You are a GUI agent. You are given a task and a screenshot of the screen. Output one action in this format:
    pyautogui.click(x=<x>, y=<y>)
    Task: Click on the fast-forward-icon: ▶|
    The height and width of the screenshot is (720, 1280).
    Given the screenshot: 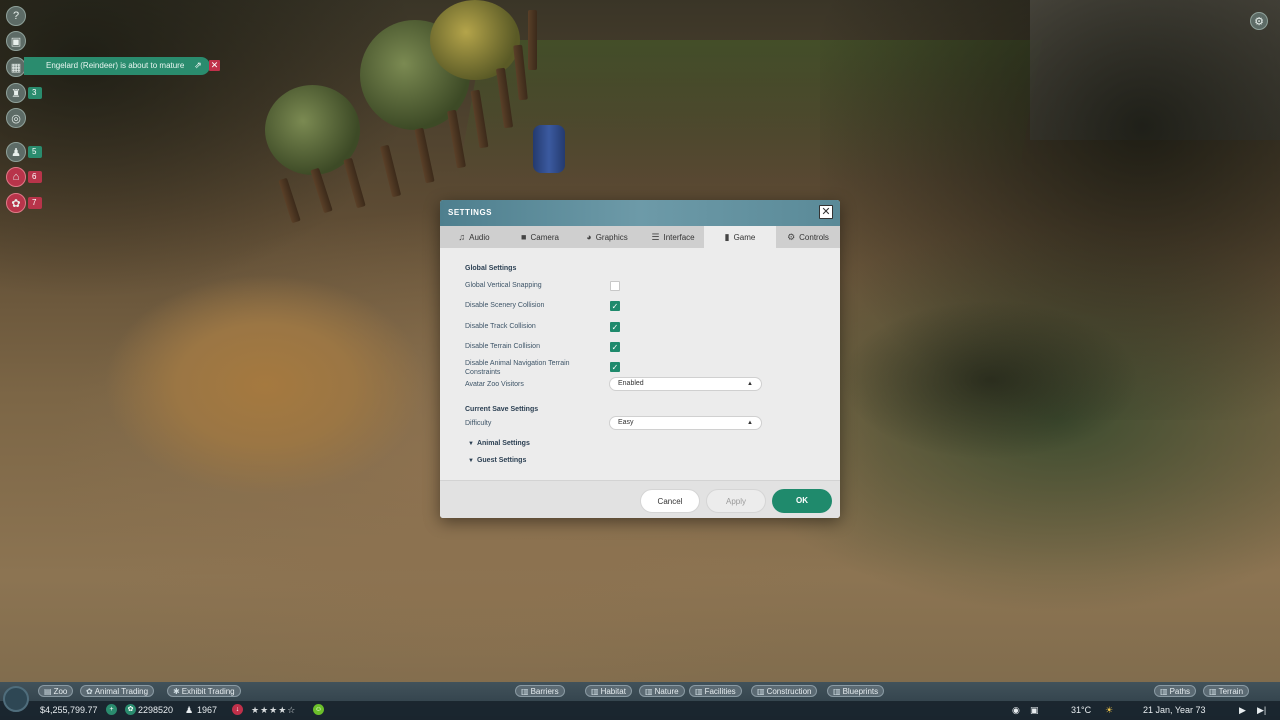 What is the action you would take?
    pyautogui.click(x=1261, y=710)
    